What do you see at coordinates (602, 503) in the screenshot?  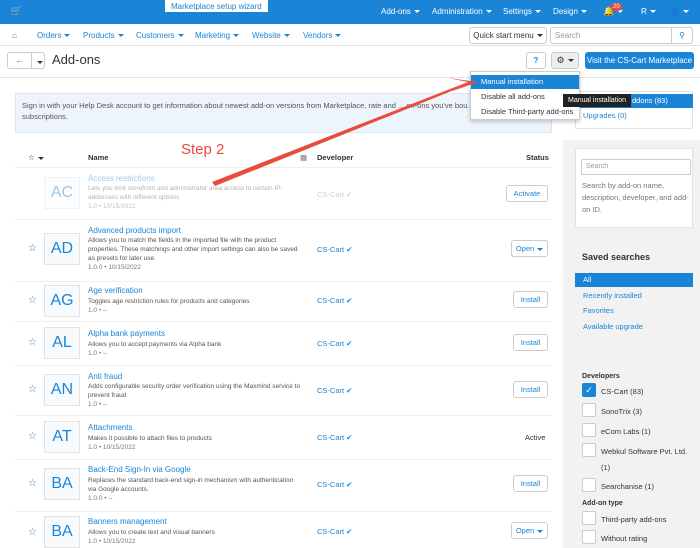 I see `addon-type-title: Add-on type` at bounding box center [602, 503].